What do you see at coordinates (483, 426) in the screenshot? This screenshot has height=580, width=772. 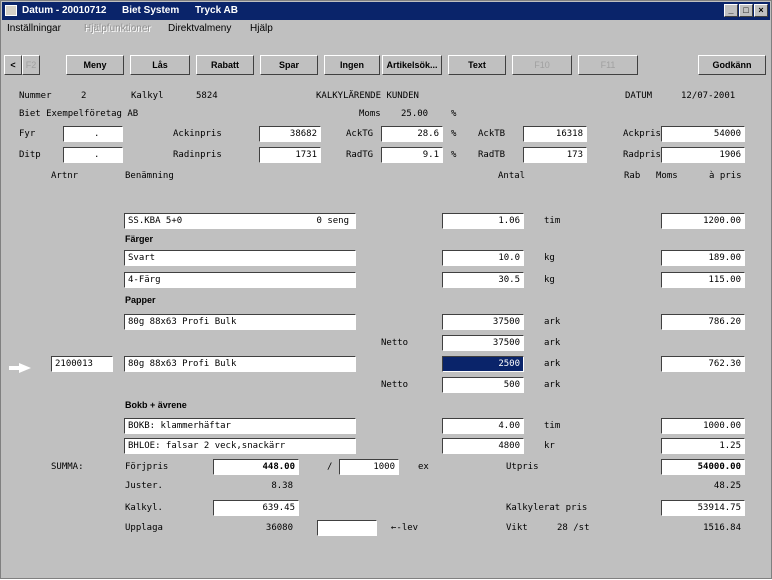 I see `line-antal-bokb1: 4.00` at bounding box center [483, 426].